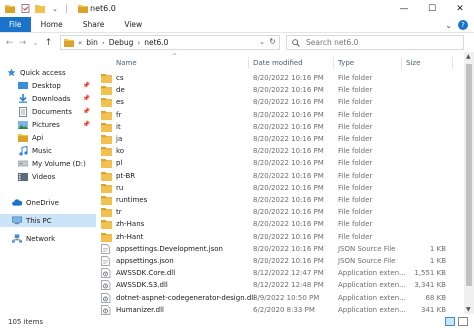 This screenshot has width=474, height=329. I want to click on file-date: 8/12/2022 12:48 PM, so click(288, 285).